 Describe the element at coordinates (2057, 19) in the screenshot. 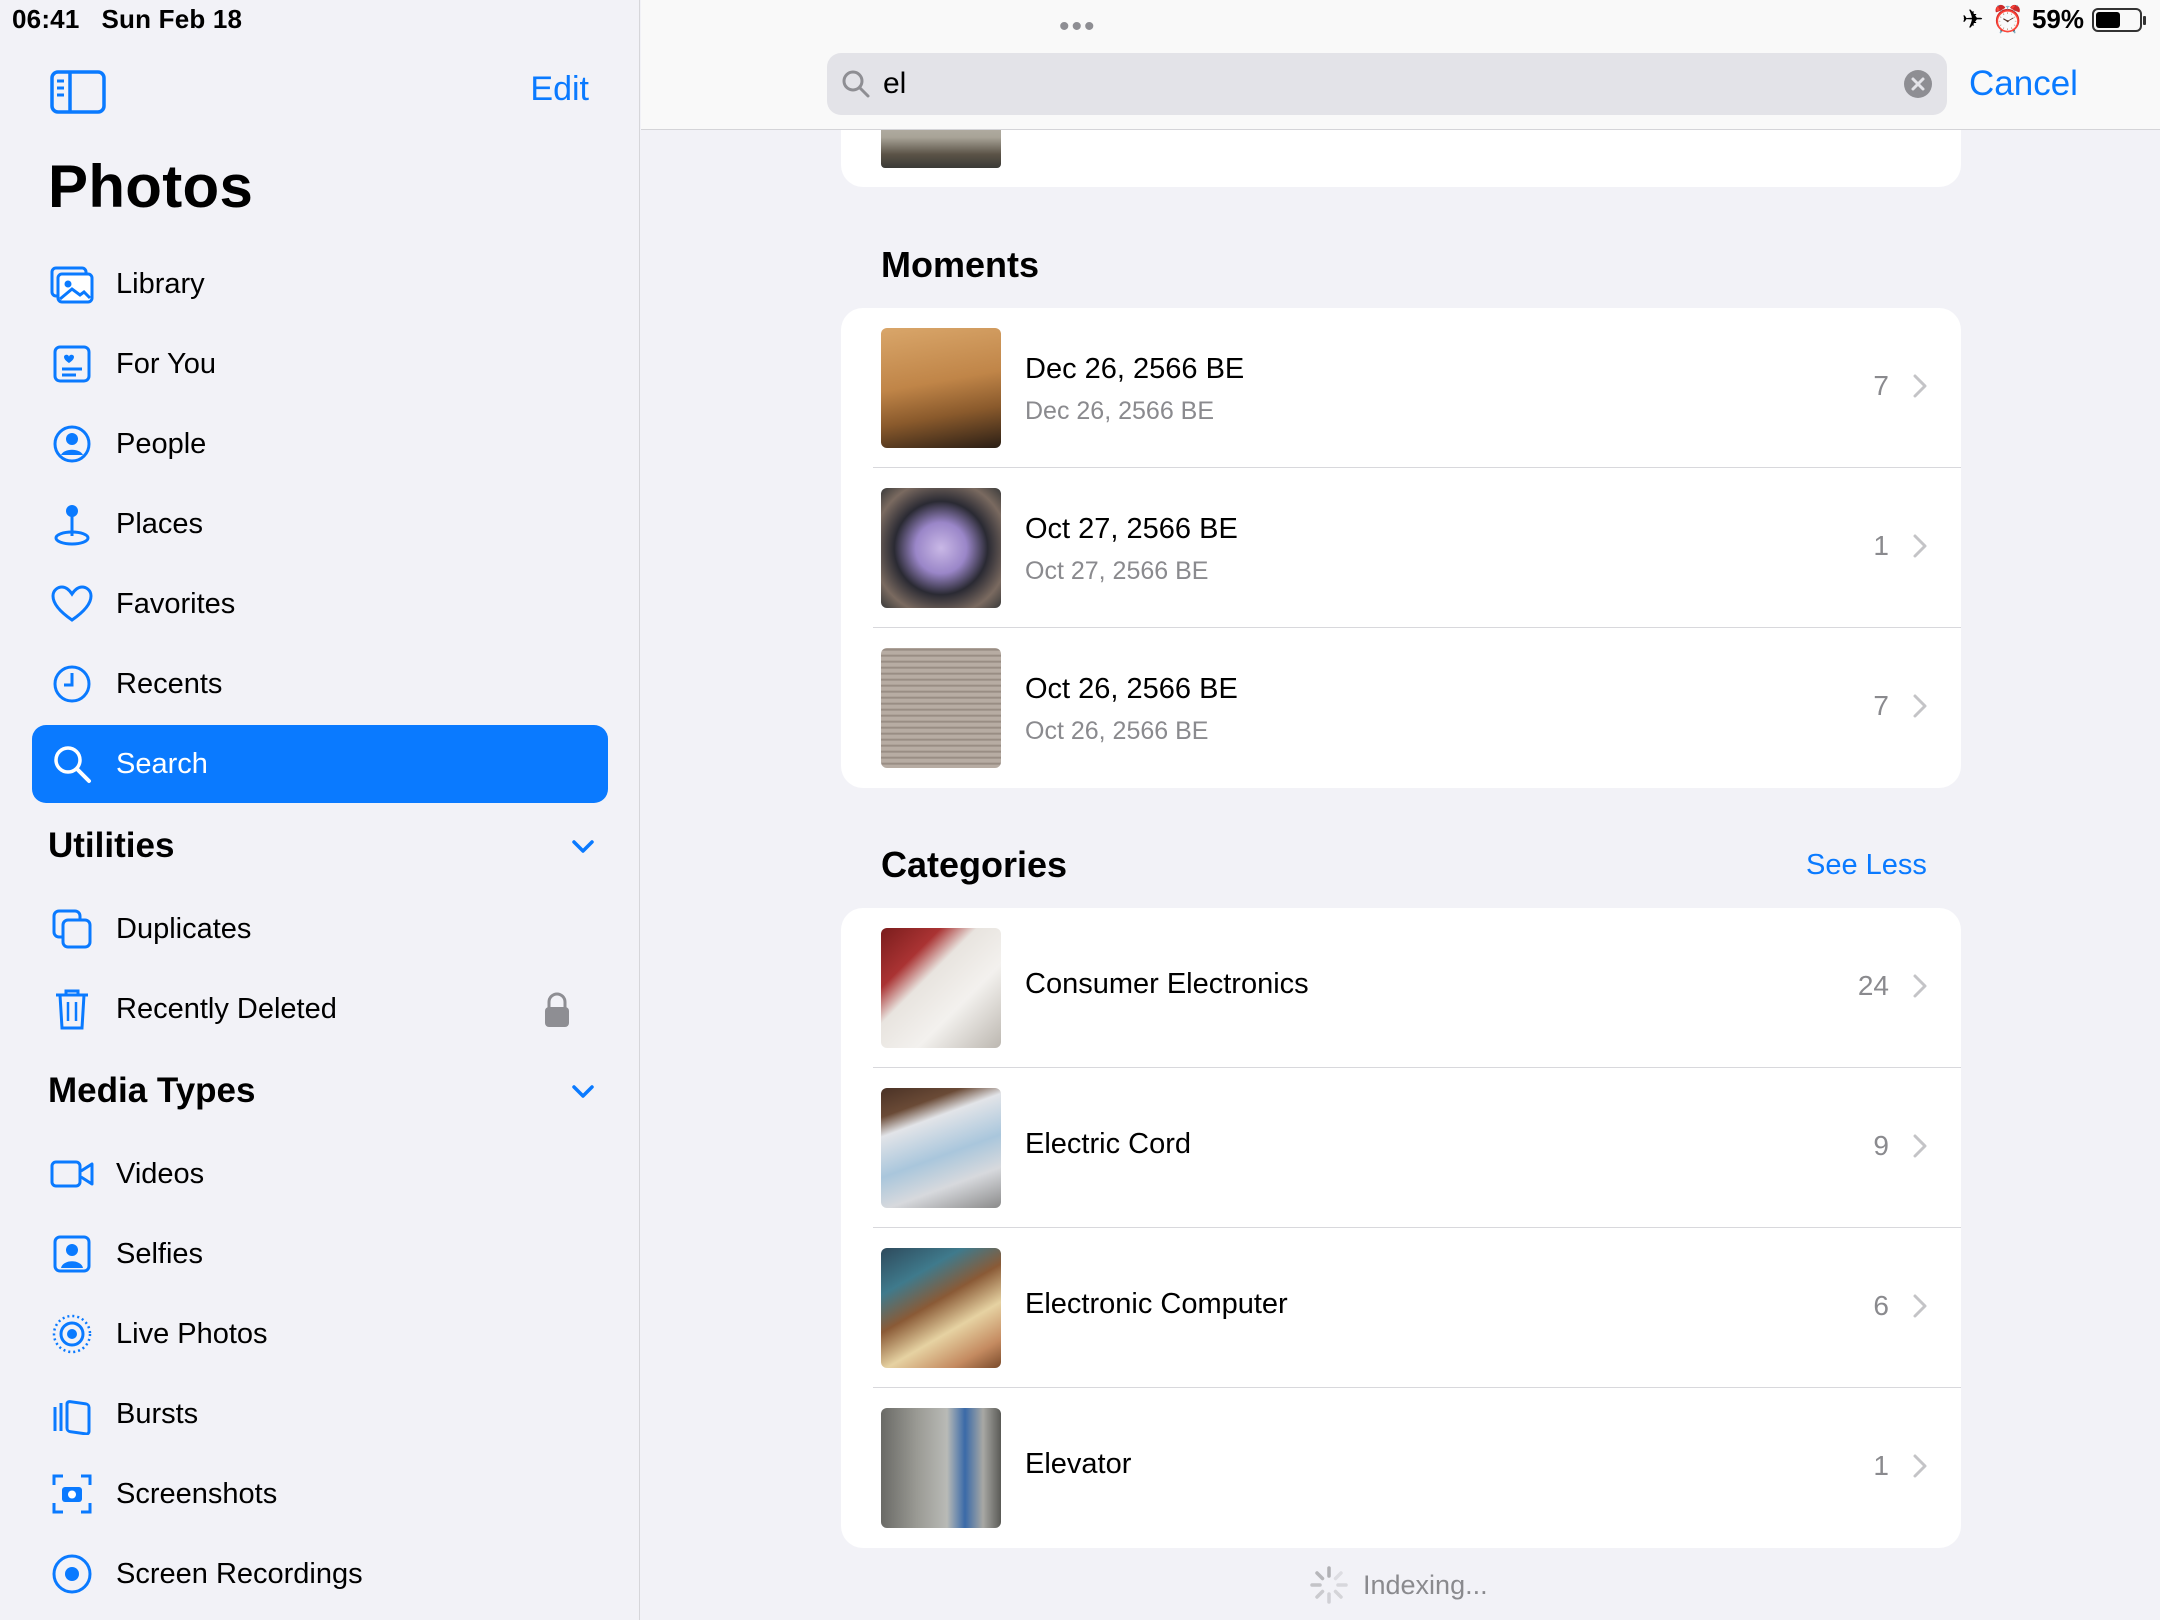

I see `battery-percent: 59%` at that location.